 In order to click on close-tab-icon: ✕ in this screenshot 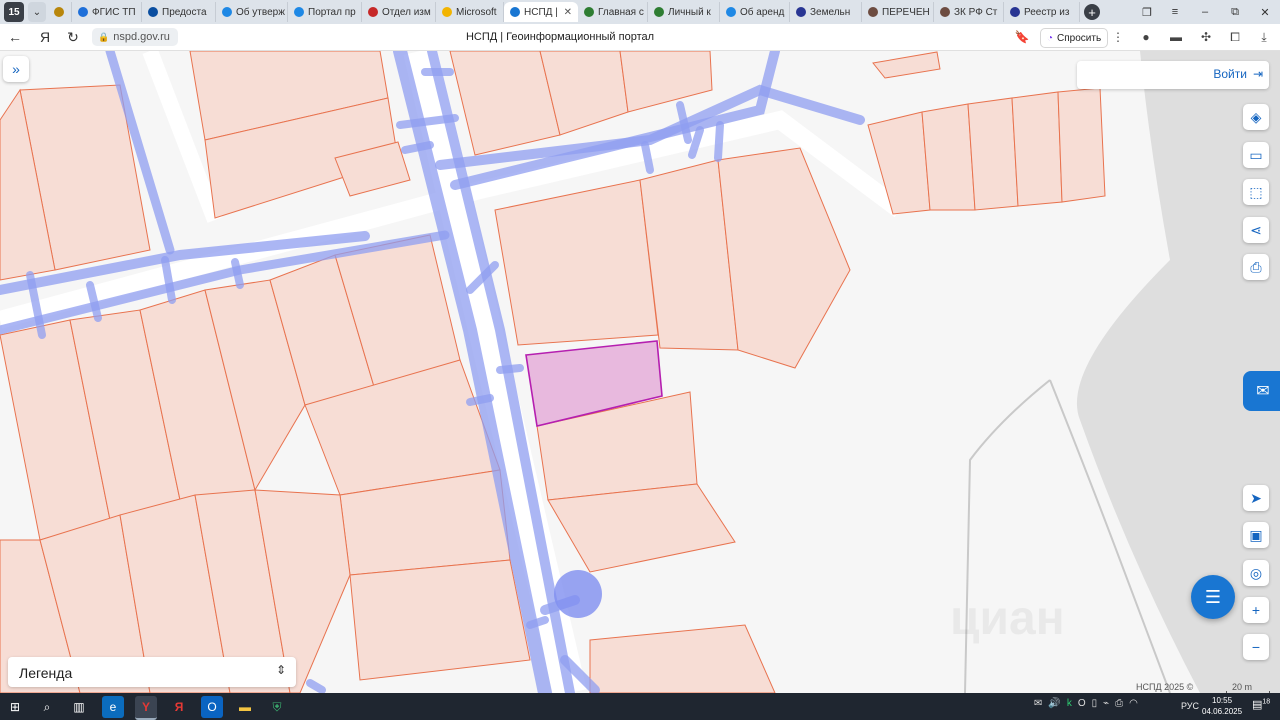, I will do `click(568, 12)`.